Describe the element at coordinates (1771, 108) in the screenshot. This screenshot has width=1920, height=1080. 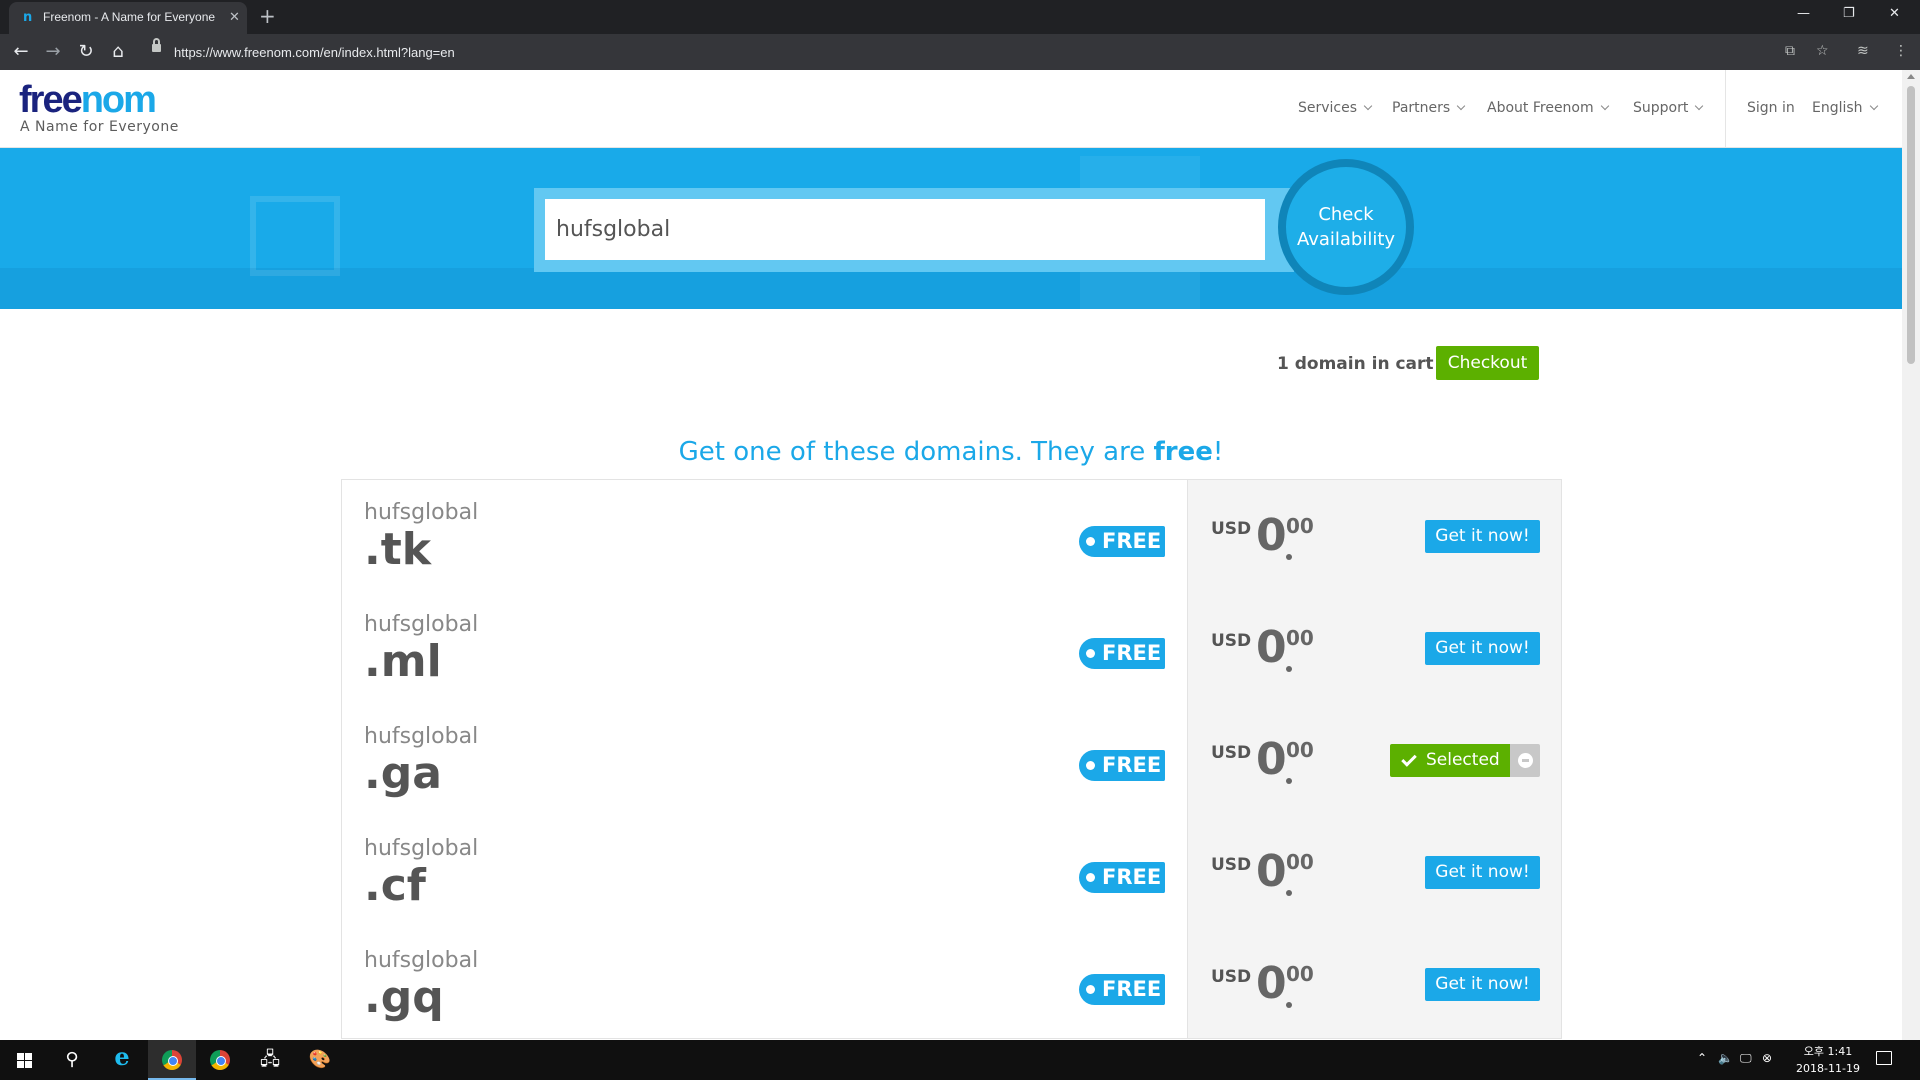
I see `nav-signin: Sign in` at that location.